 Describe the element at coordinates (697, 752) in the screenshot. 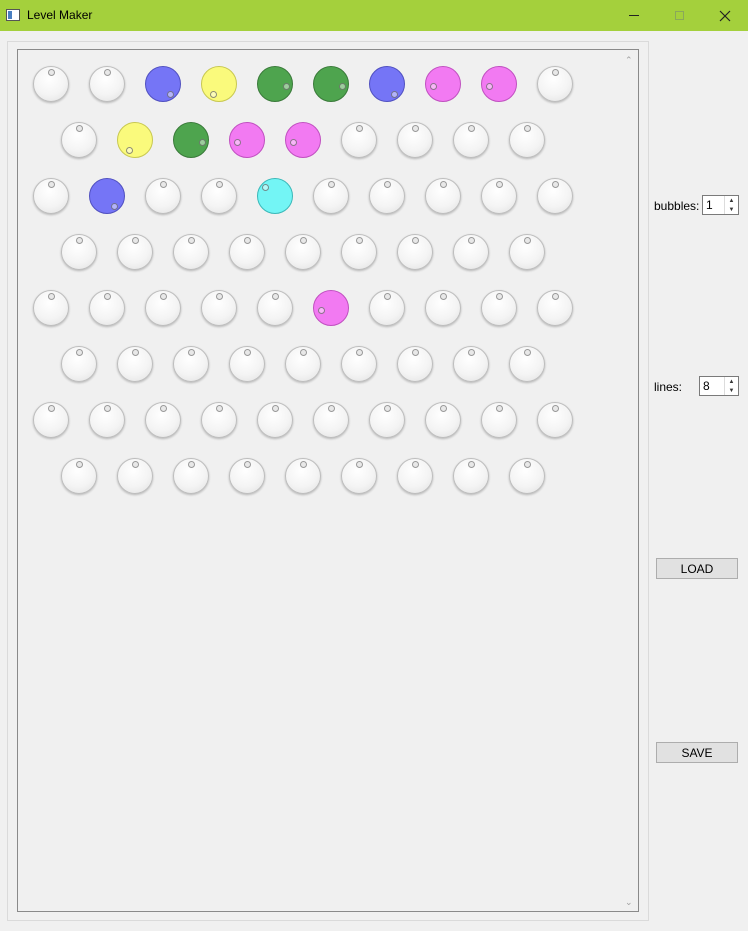

I see `save-button: SAVE` at that location.